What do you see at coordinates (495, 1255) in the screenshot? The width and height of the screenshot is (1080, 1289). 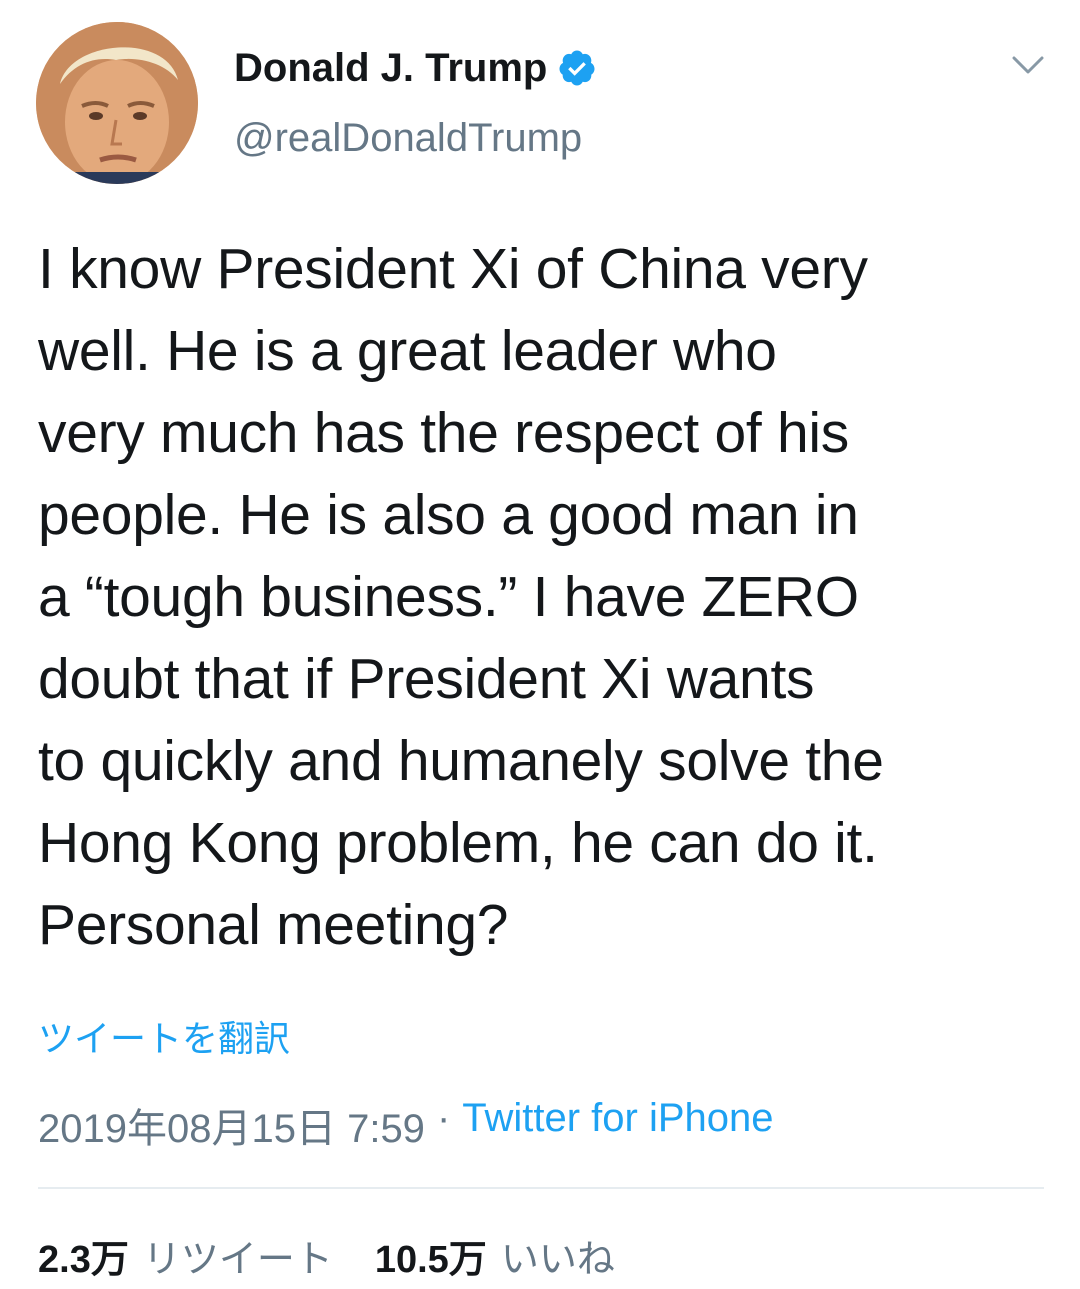 I see `likes-stat: 10.5万 いいね` at bounding box center [495, 1255].